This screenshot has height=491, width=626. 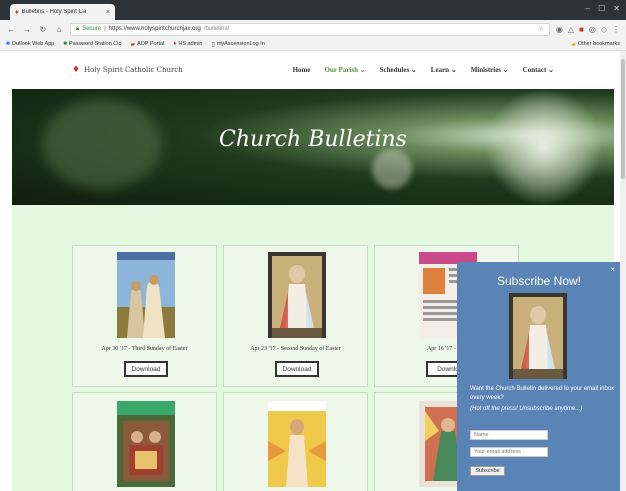 What do you see at coordinates (592, 29) in the screenshot?
I see `extension-icon: ◎` at bounding box center [592, 29].